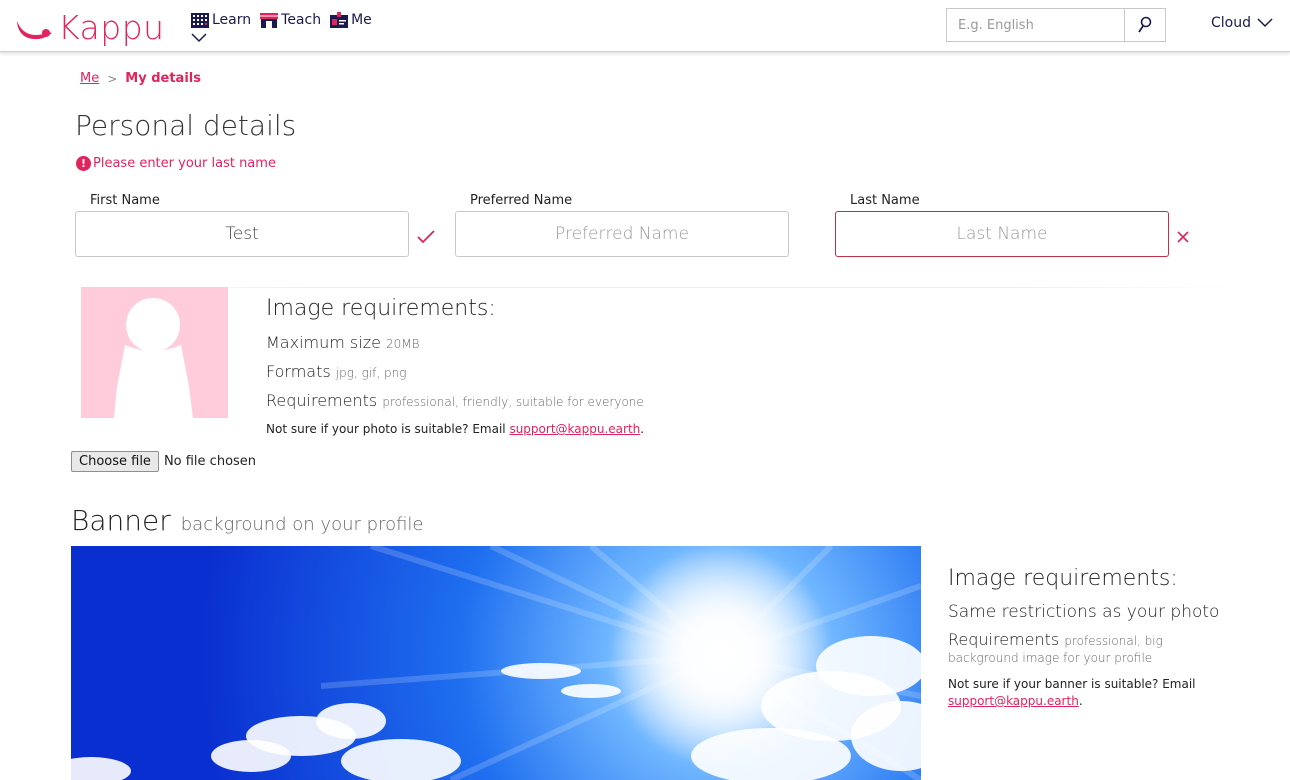 This screenshot has height=780, width=1290. What do you see at coordinates (322, 400) in the screenshot?
I see `requirements-label: Requirements` at bounding box center [322, 400].